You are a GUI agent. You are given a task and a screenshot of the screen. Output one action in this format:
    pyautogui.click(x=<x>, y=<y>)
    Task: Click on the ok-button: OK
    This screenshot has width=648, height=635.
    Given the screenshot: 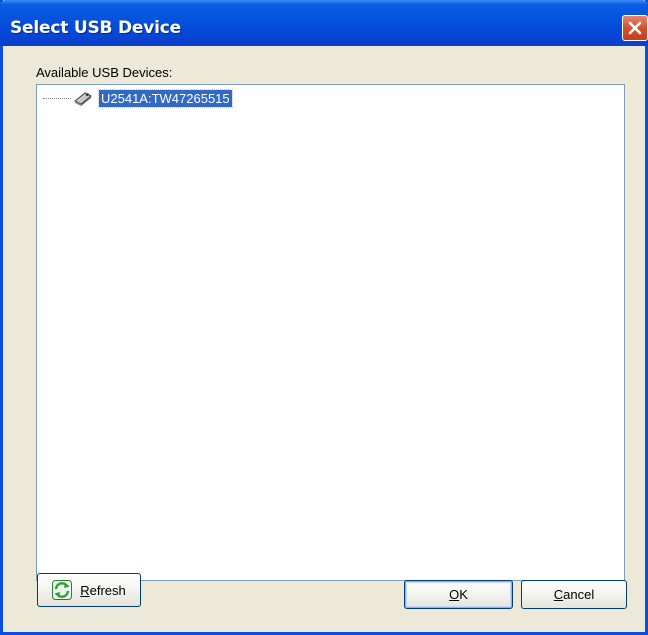 What is the action you would take?
    pyautogui.click(x=458, y=594)
    